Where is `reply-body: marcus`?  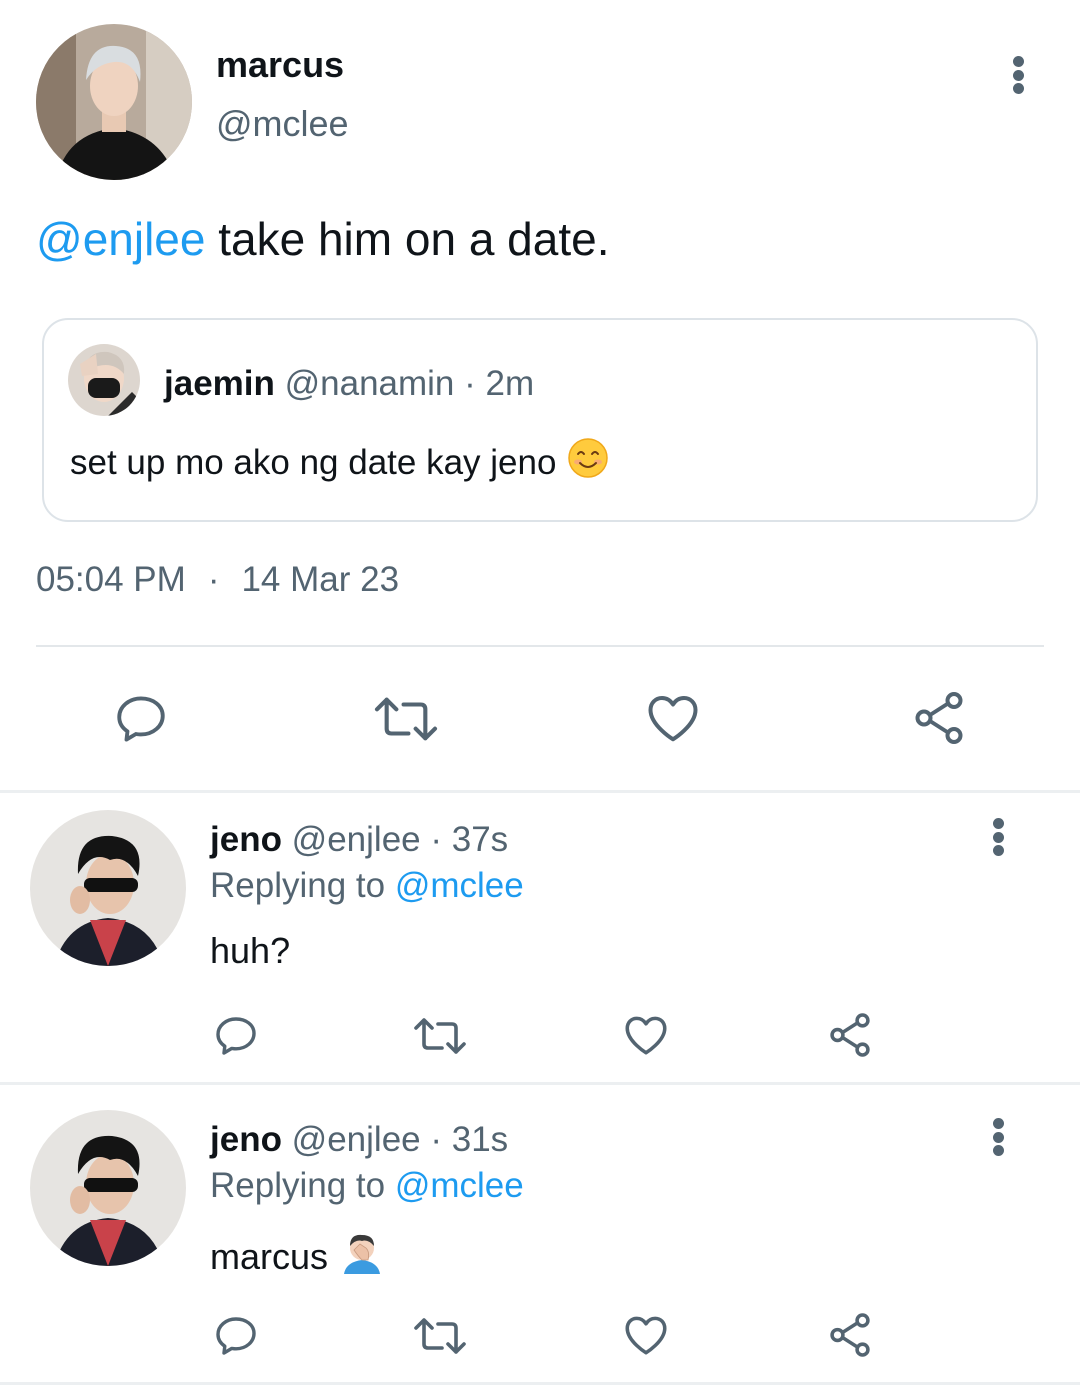
reply-body: marcus is located at coordinates (269, 1256).